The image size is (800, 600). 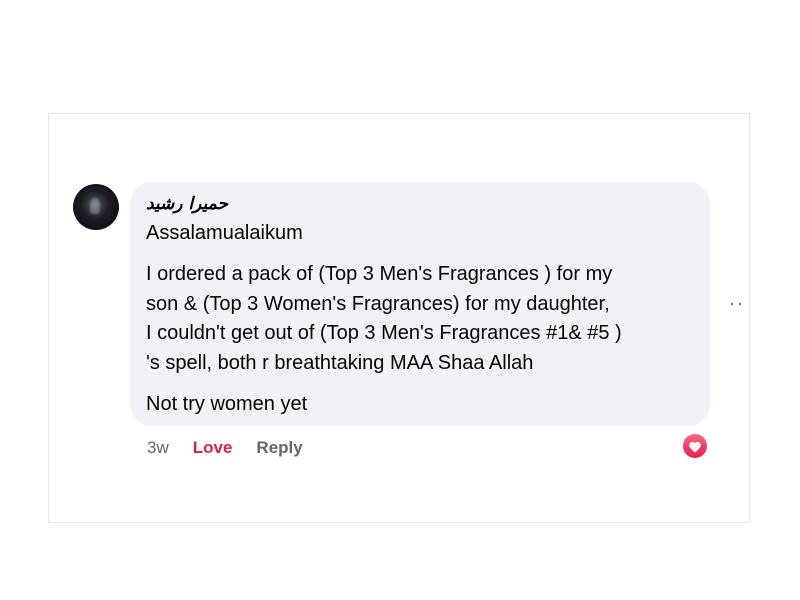 What do you see at coordinates (737, 303) in the screenshot?
I see `more-options-icon: ··` at bounding box center [737, 303].